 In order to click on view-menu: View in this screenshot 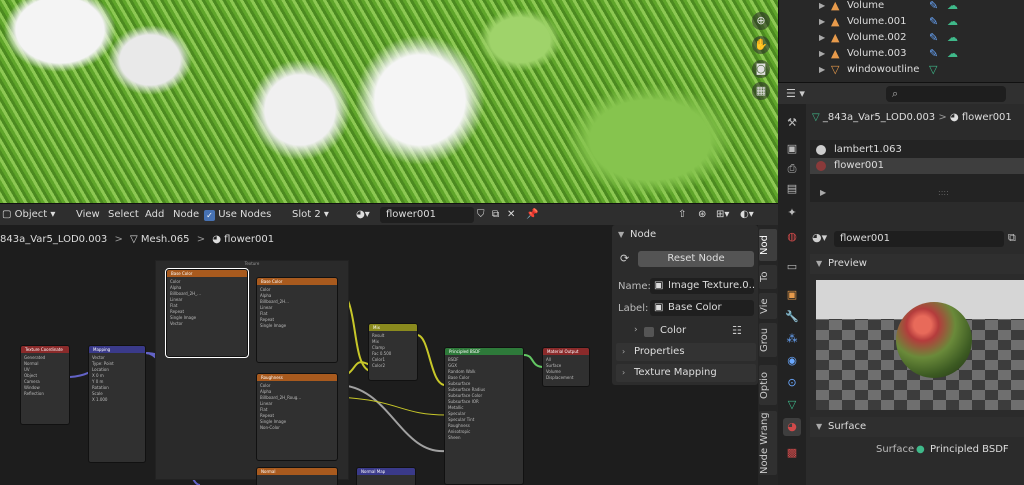, I will do `click(88, 215)`.